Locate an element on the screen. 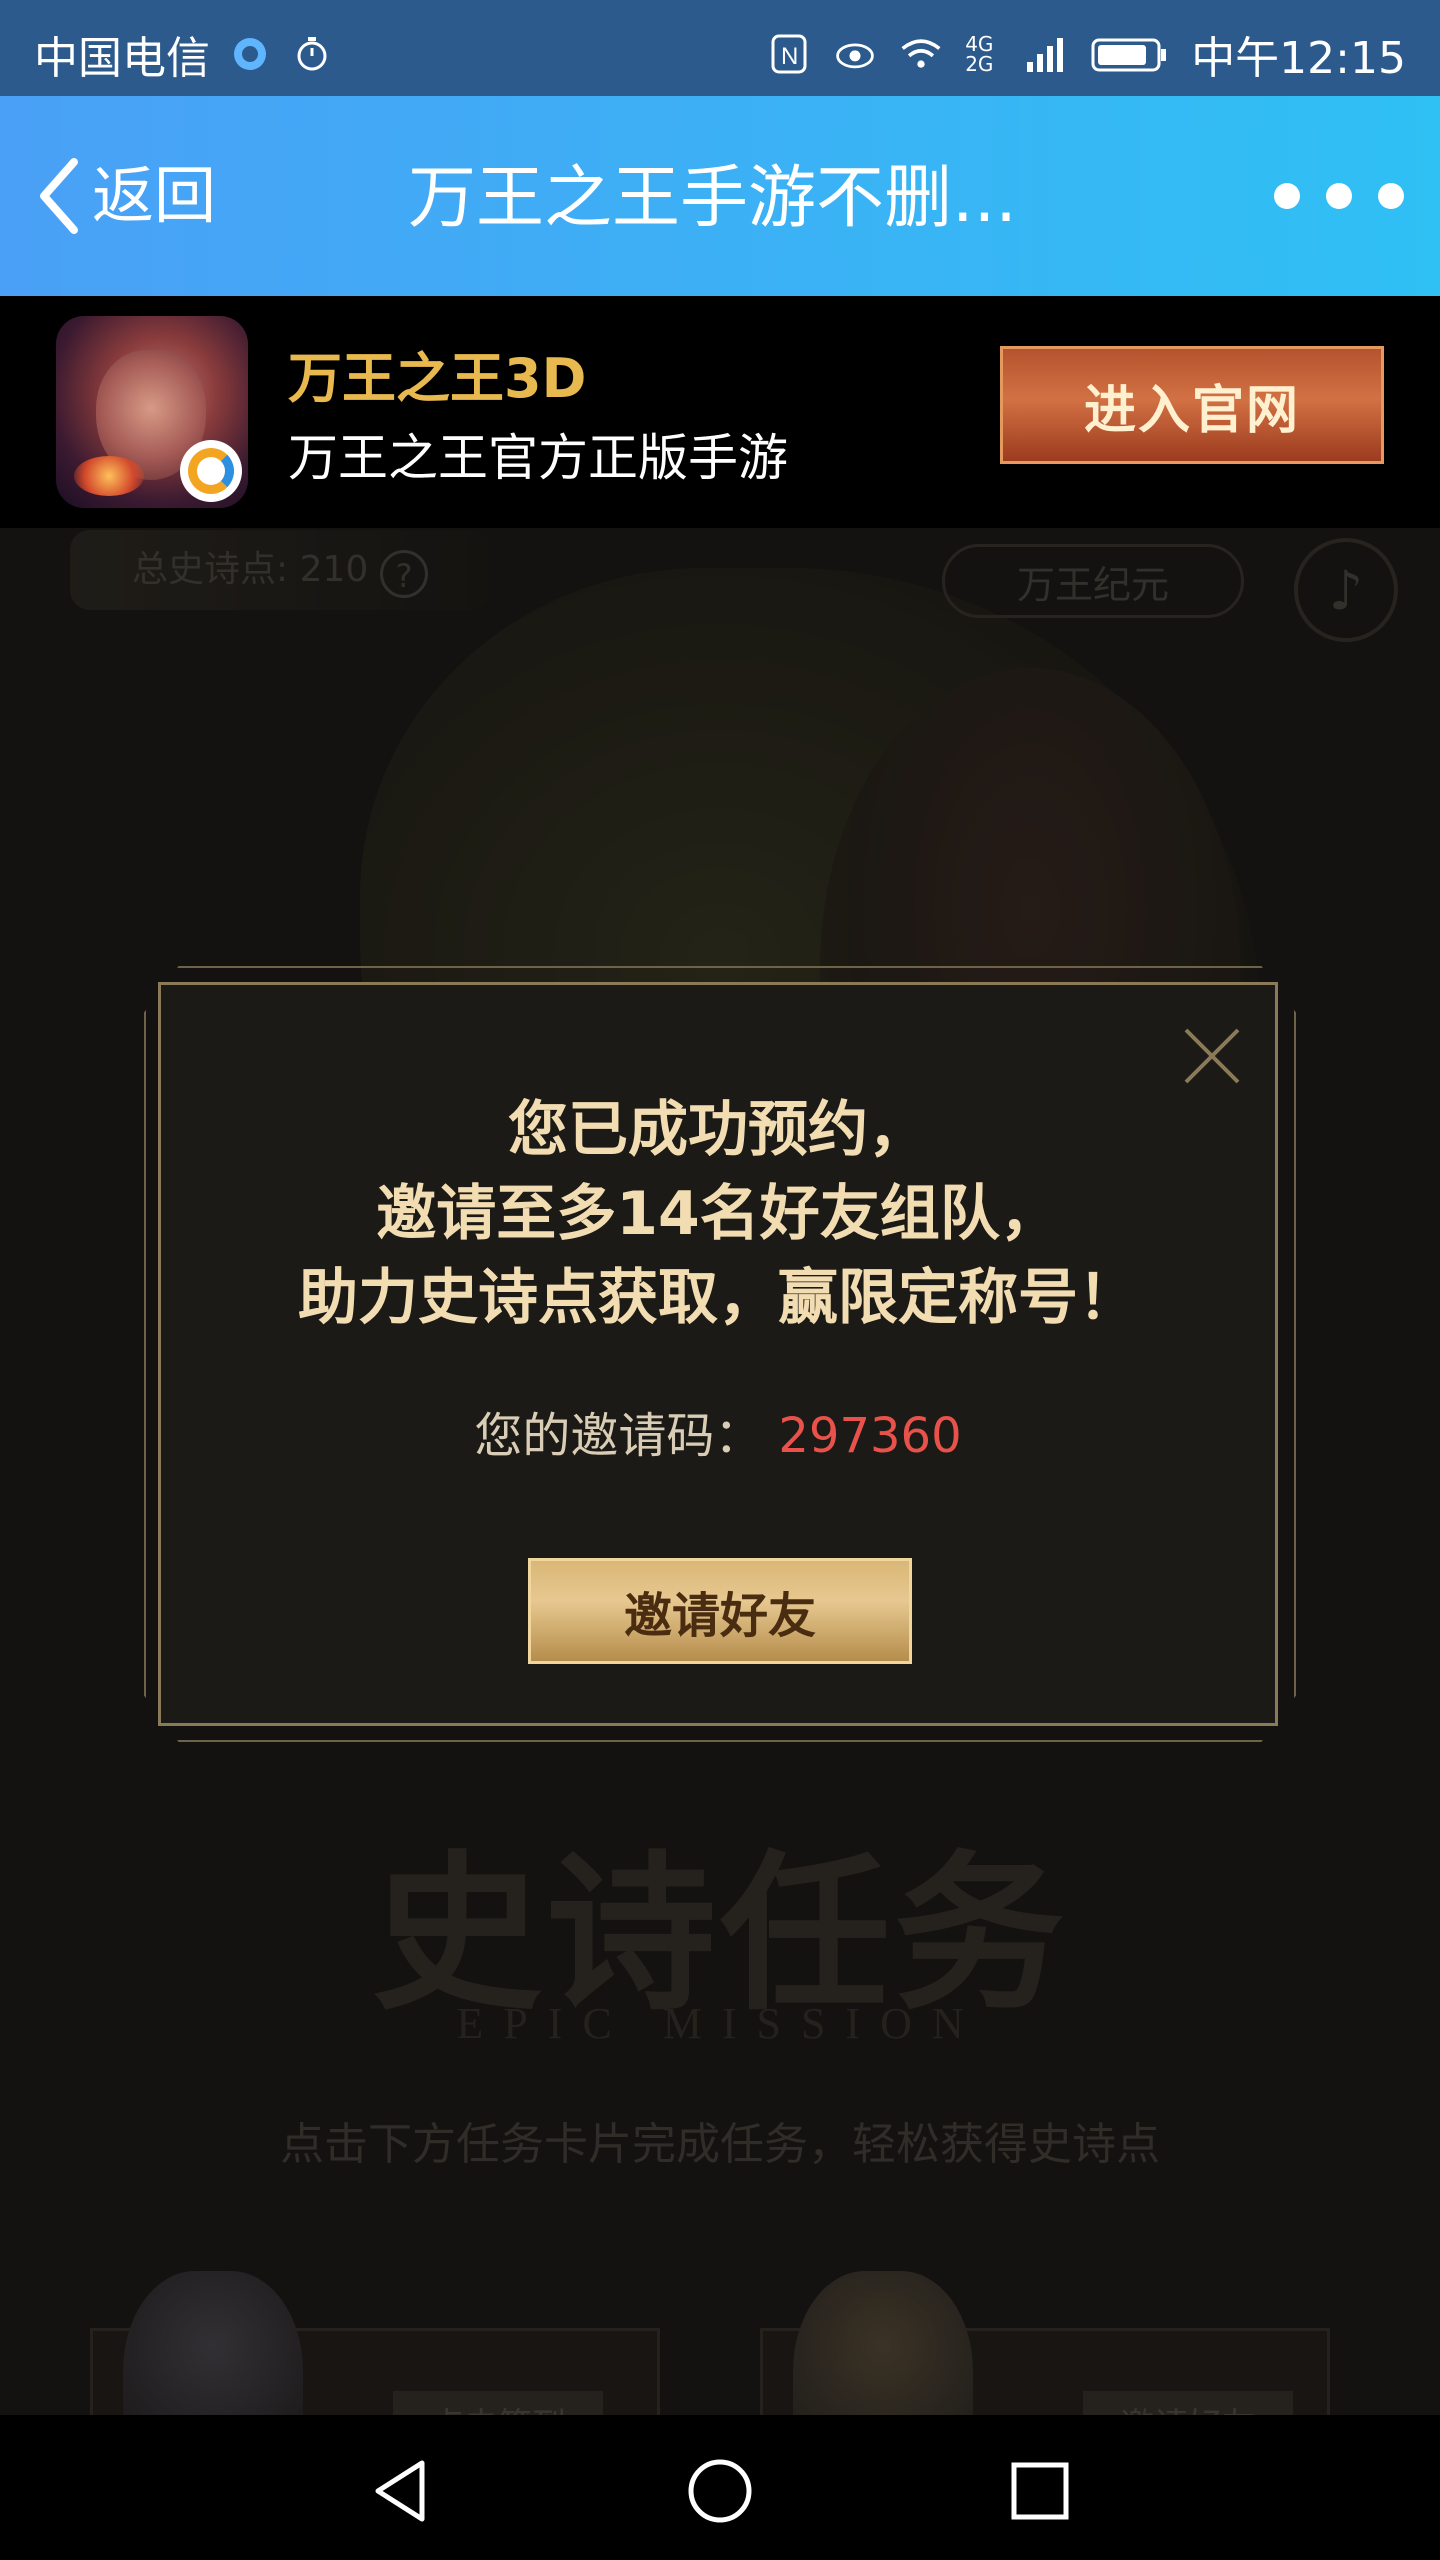  clock: 中午12:15 is located at coordinates (1298, 58).